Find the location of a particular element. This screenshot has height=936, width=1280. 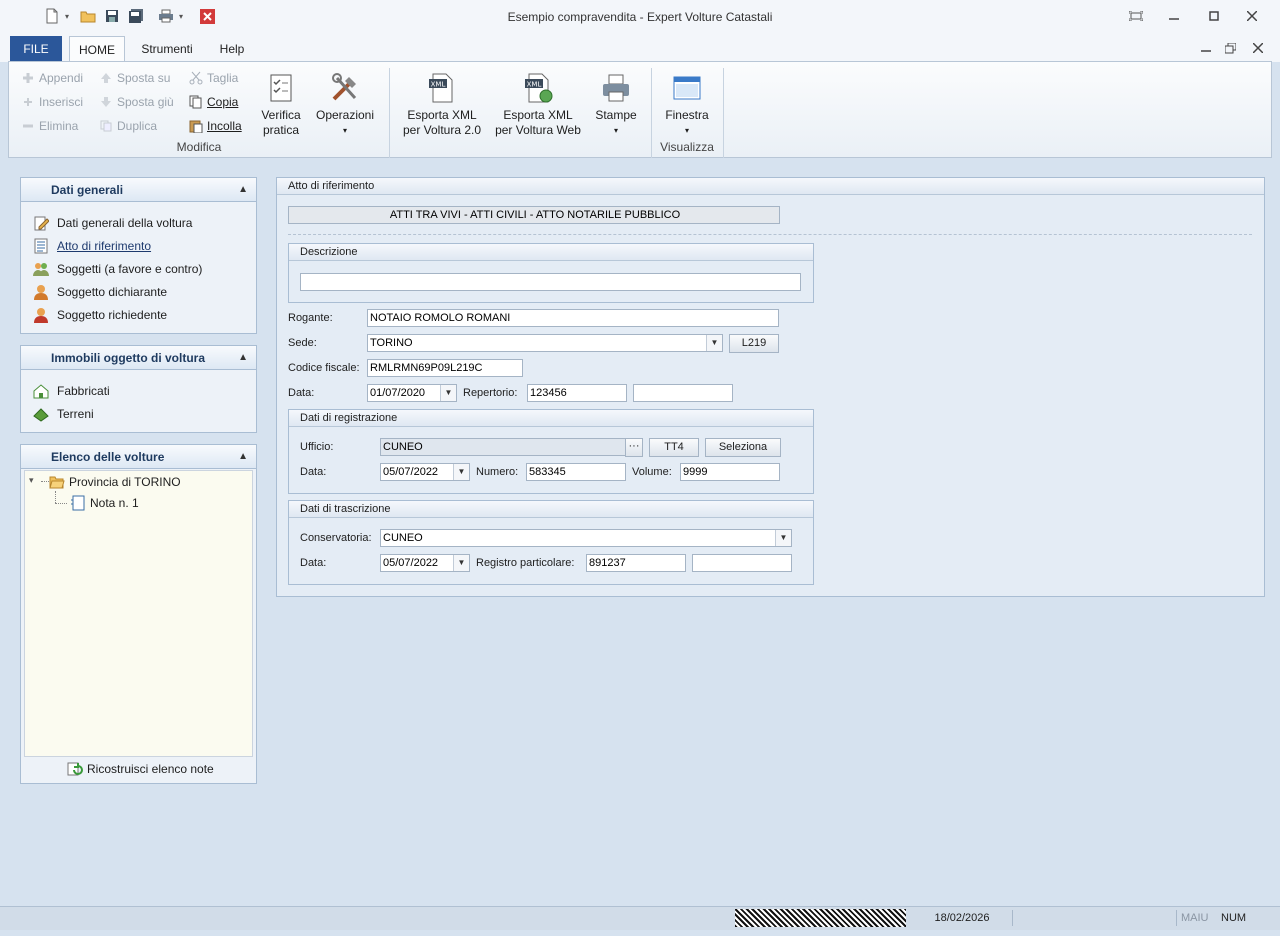

sidebar-item-terreni: Terreni is located at coordinates (63, 414).